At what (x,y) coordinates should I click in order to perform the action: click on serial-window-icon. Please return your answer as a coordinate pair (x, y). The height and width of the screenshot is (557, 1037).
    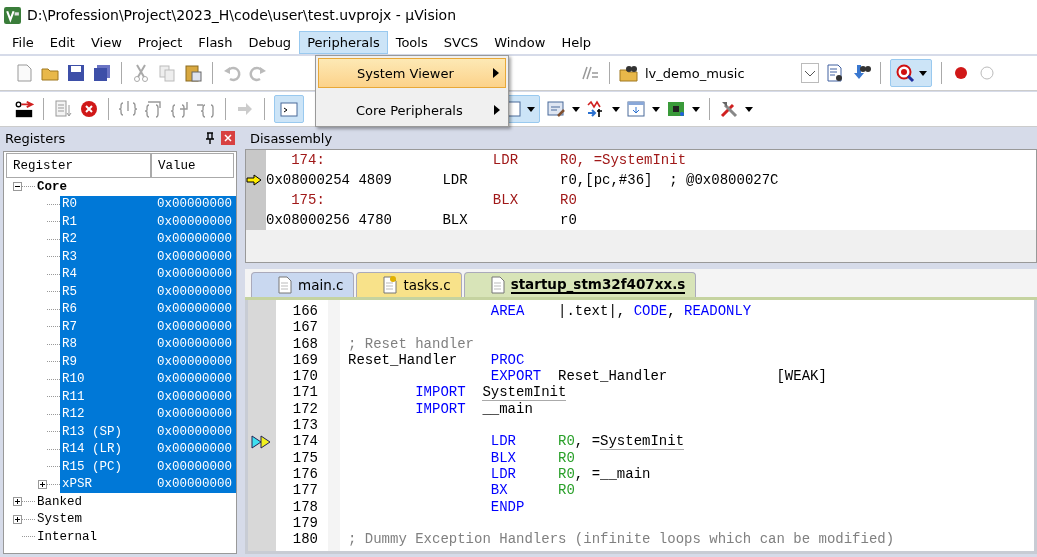
    Looking at the image, I should click on (556, 109).